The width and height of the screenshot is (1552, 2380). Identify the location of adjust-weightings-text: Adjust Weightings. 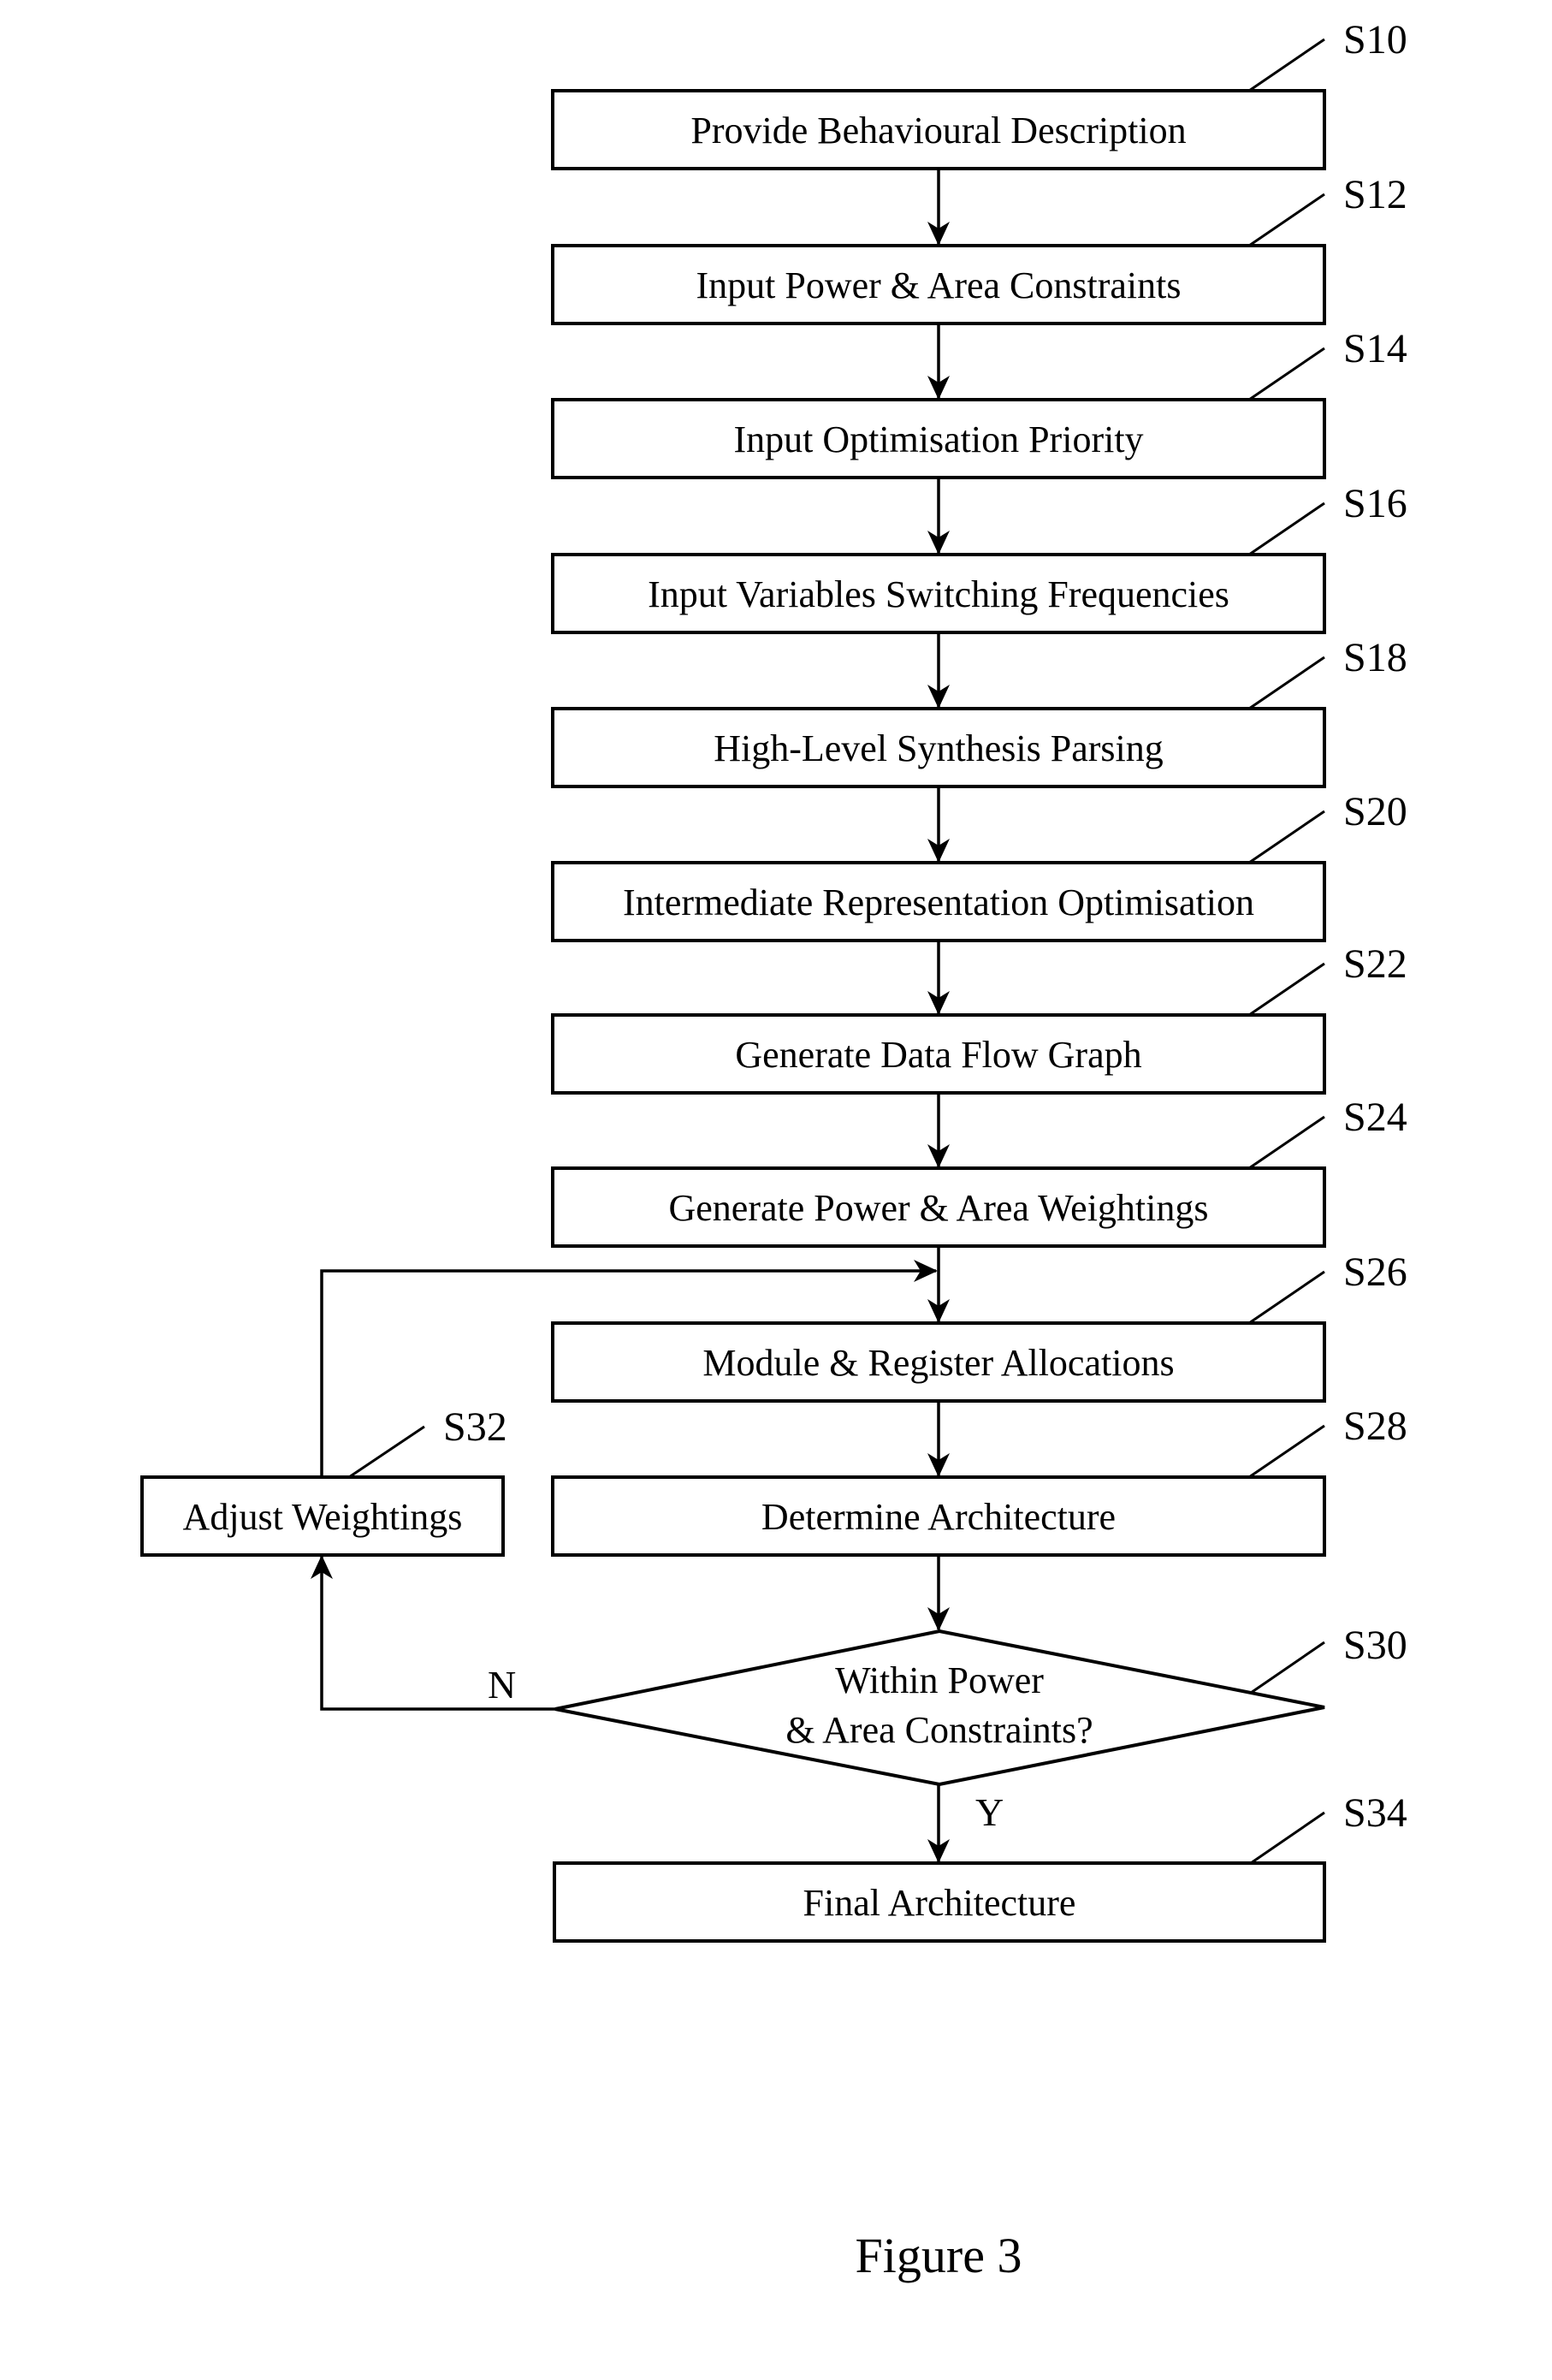
(323, 1517).